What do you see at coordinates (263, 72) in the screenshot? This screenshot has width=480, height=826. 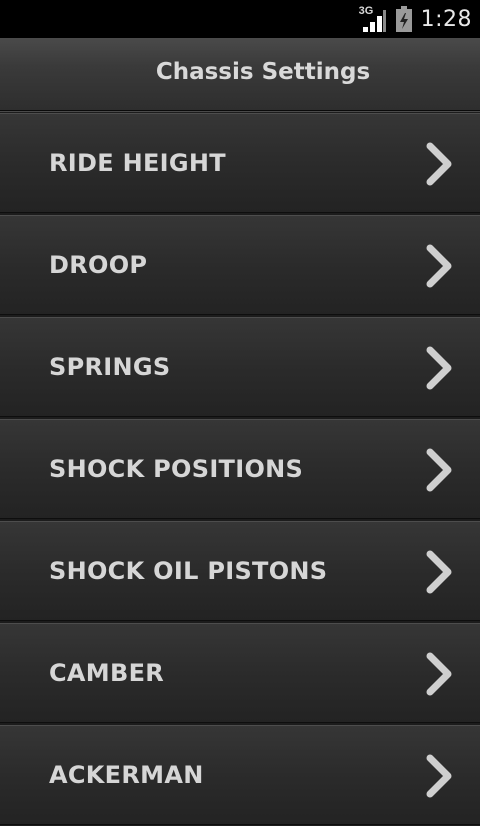 I see `page-title: Chassis Settings` at bounding box center [263, 72].